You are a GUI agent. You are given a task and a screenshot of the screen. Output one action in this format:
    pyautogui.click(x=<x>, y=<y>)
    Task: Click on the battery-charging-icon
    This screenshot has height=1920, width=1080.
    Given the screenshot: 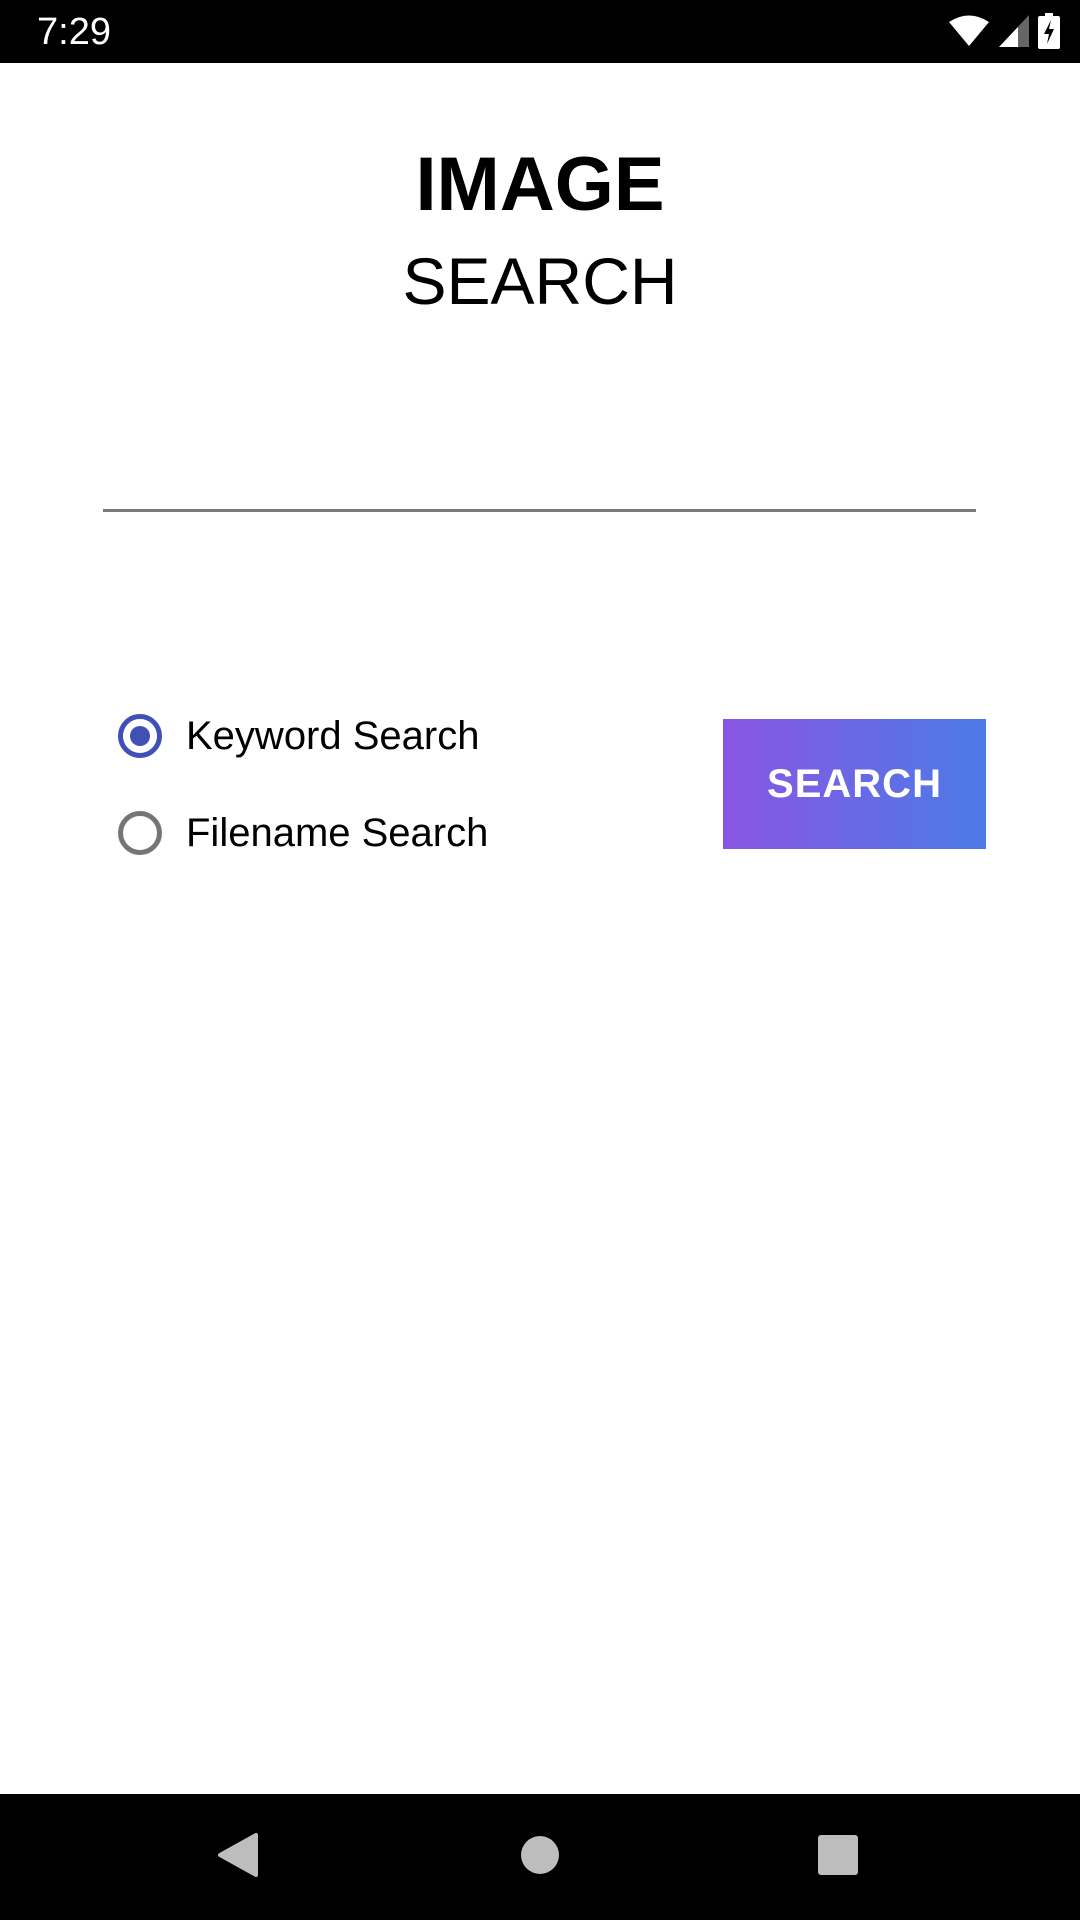 What is the action you would take?
    pyautogui.click(x=1049, y=31)
    